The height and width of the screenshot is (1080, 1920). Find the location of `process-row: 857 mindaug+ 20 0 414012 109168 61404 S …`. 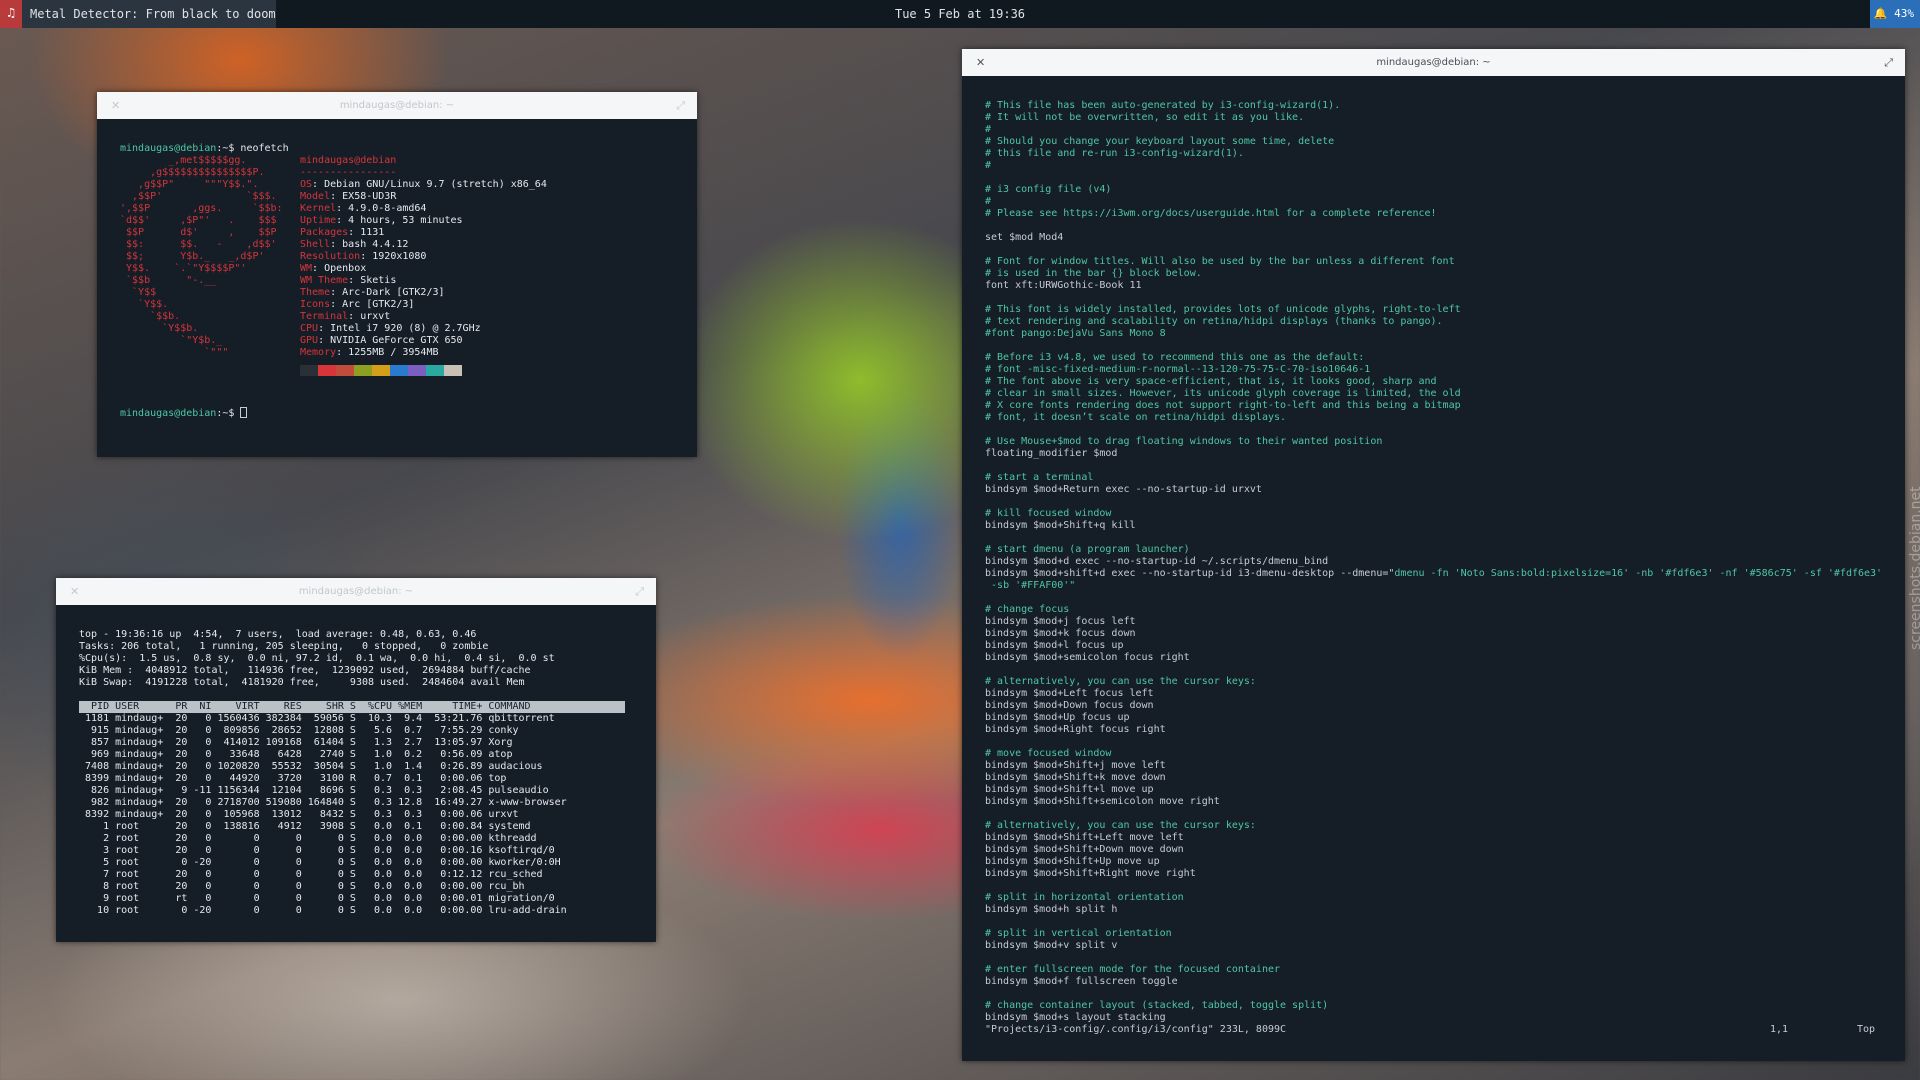

process-row: 857 mindaug+ 20 0 414012 109168 61404 S … is located at coordinates (296, 742).